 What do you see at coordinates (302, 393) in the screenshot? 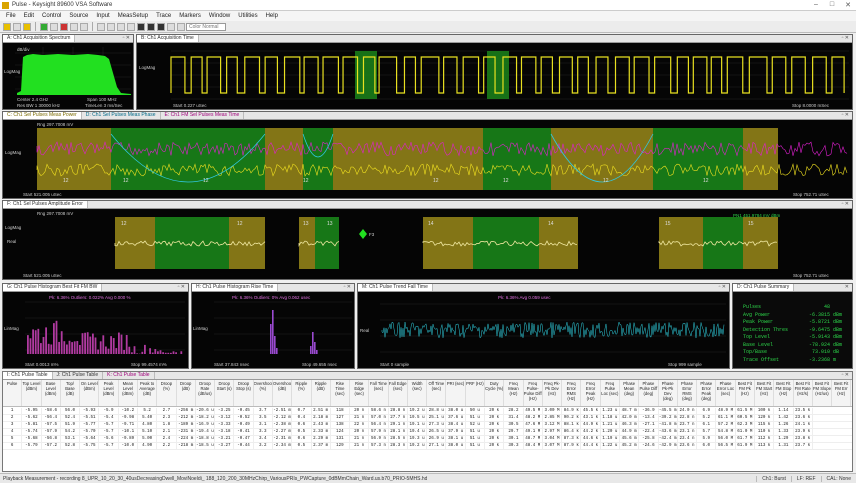
I see `table-column-header: Ripple (%)` at bounding box center [302, 393].